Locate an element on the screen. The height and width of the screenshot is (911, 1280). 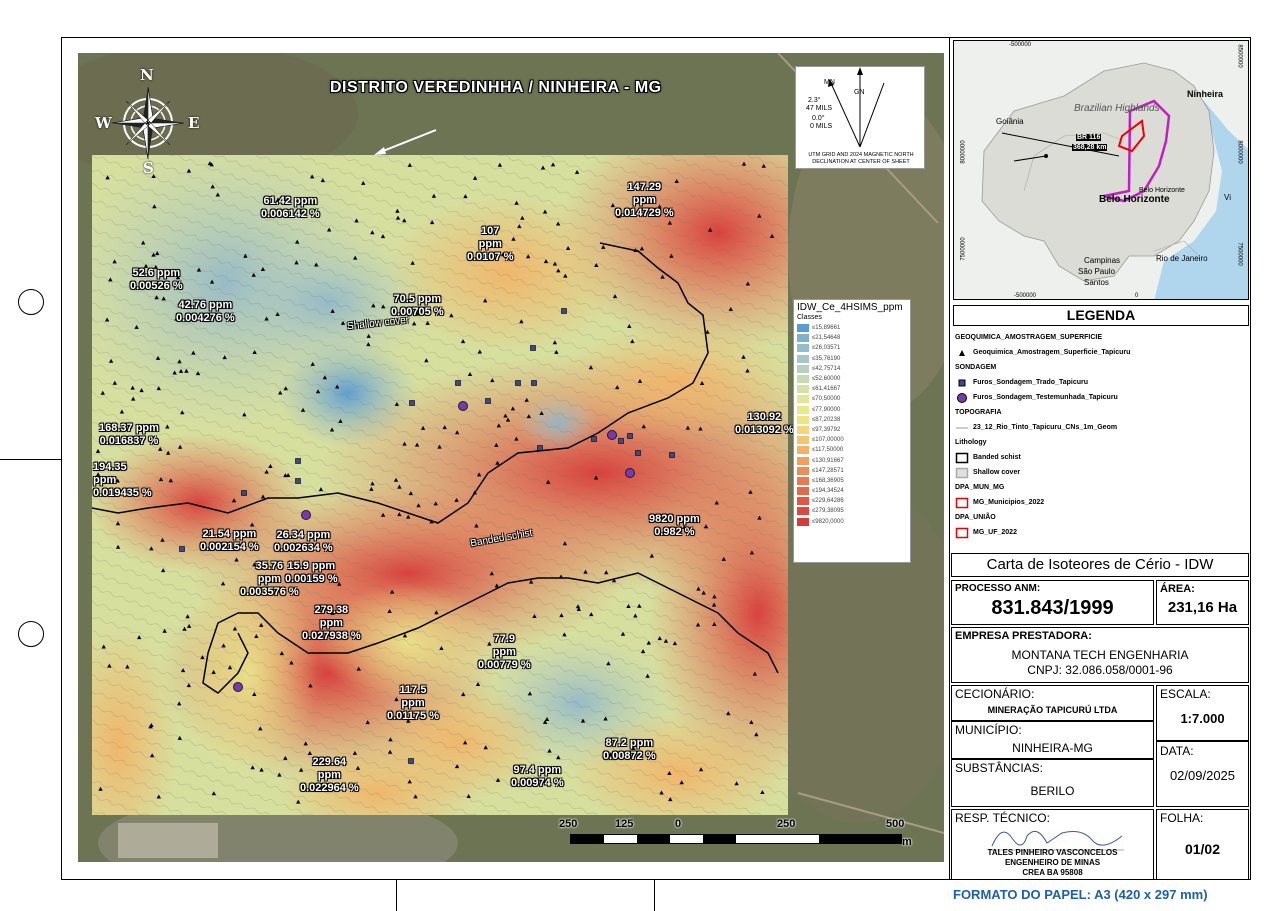
inset-grid-label: -500000 is located at coordinates (1025, 296).